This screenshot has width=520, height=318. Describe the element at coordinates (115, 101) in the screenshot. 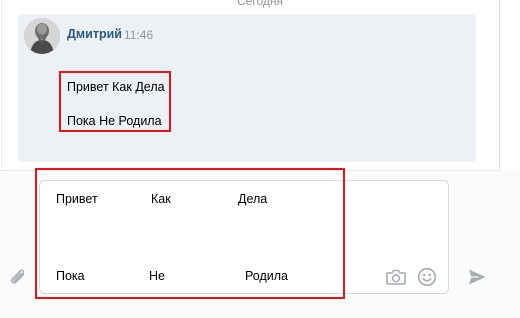

I see `highlight-frame-message` at that location.